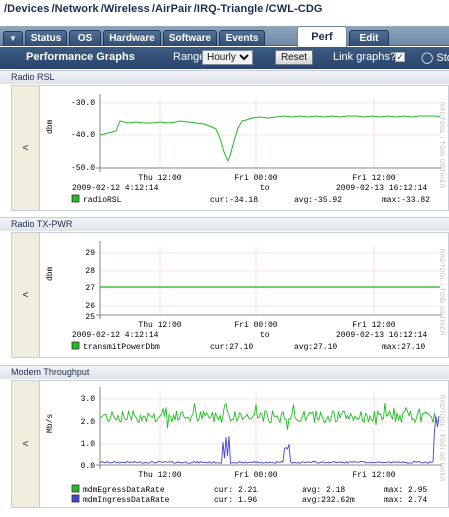 This screenshot has height=517, width=449. I want to click on rsl-end-date: 2009-02-13 16:12:14, so click(381, 188).